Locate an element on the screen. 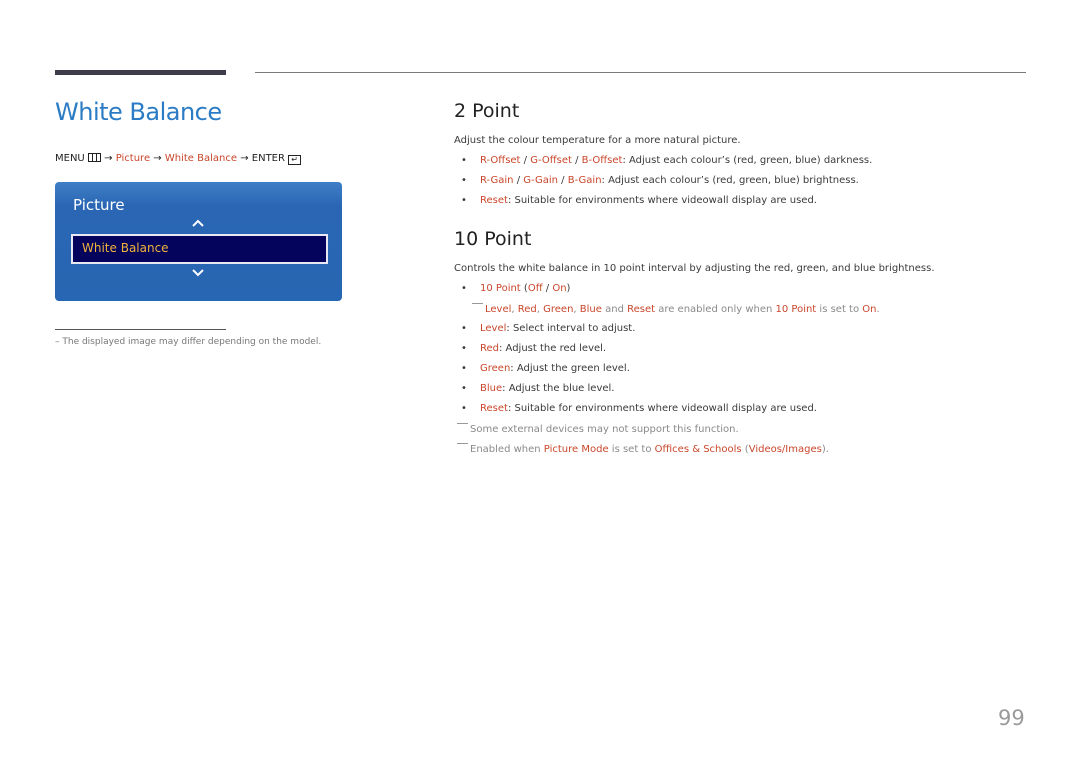 The width and height of the screenshot is (1080, 763). list-item: • 10 Point (Off / On) is located at coordinates (516, 288).